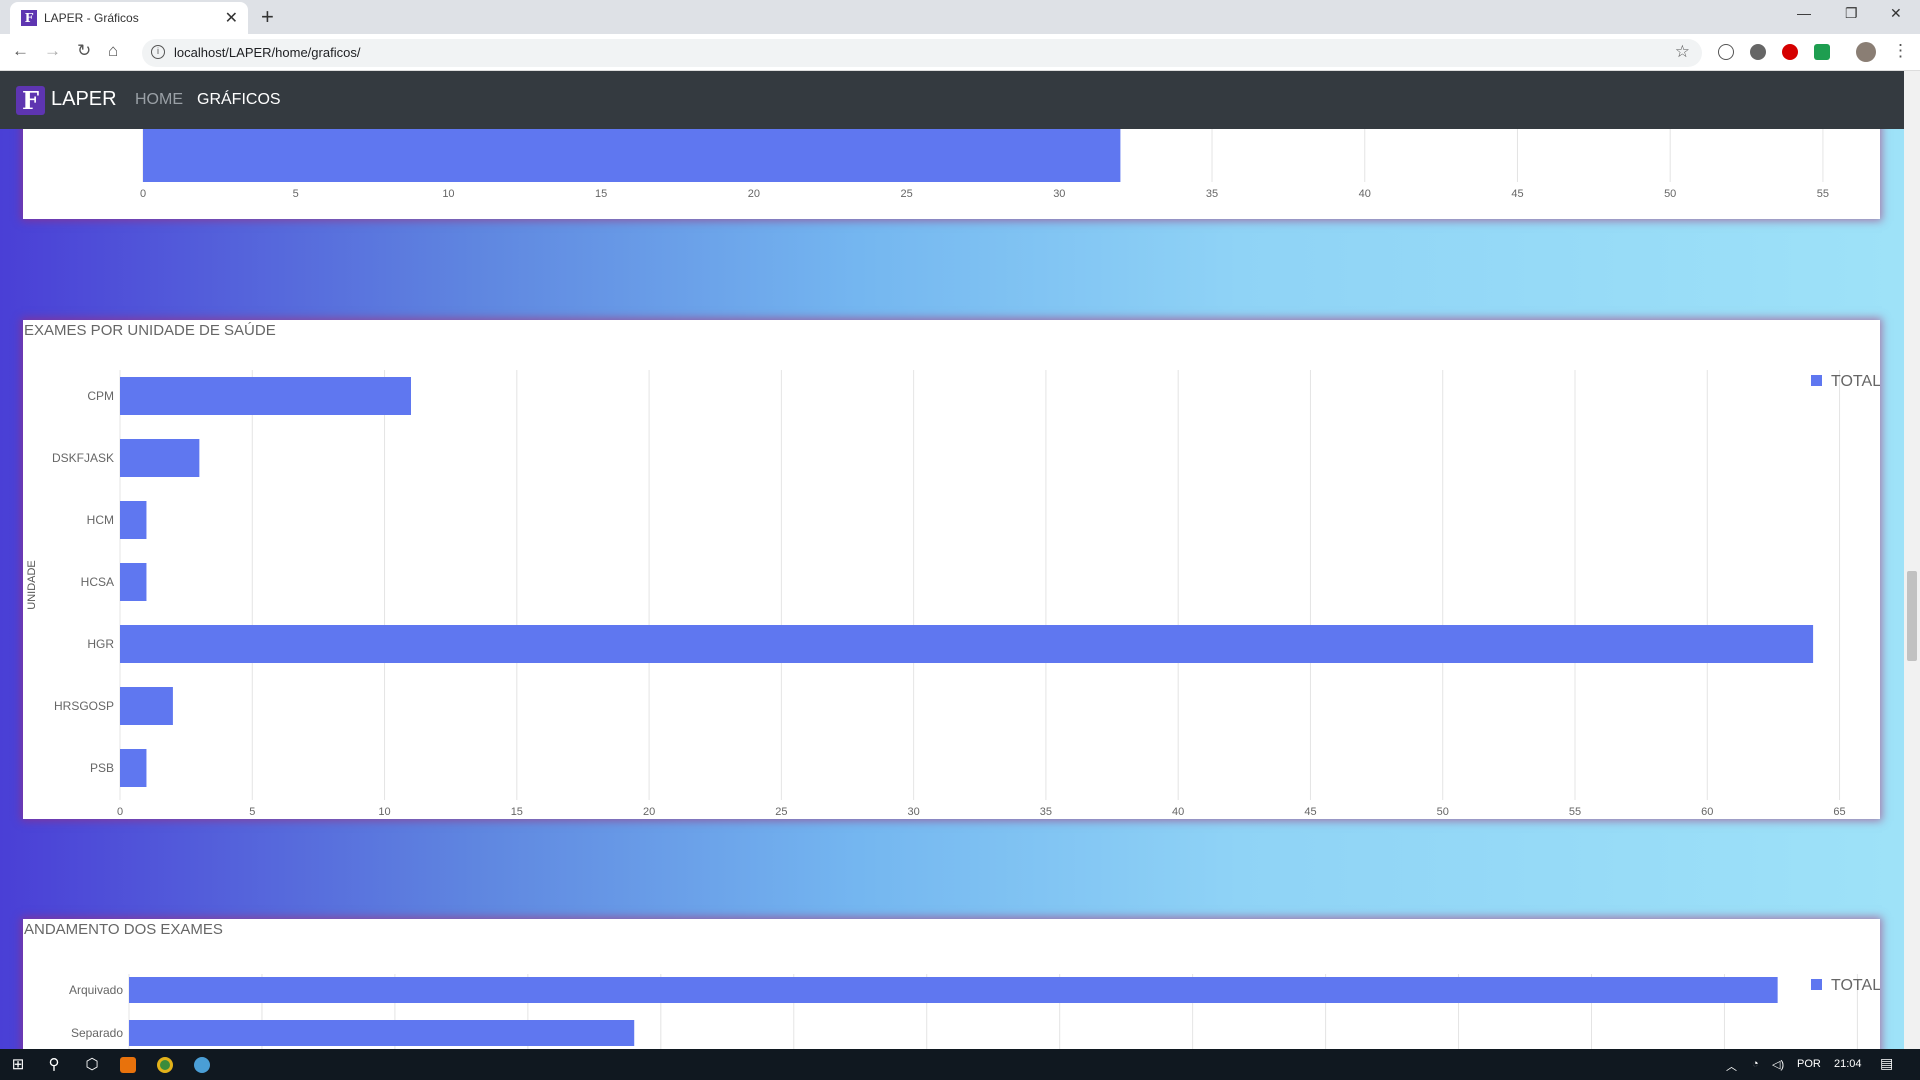  Describe the element at coordinates (952, 100) in the screenshot. I see `app-navbar: F LAPER Home Gráficos` at that location.